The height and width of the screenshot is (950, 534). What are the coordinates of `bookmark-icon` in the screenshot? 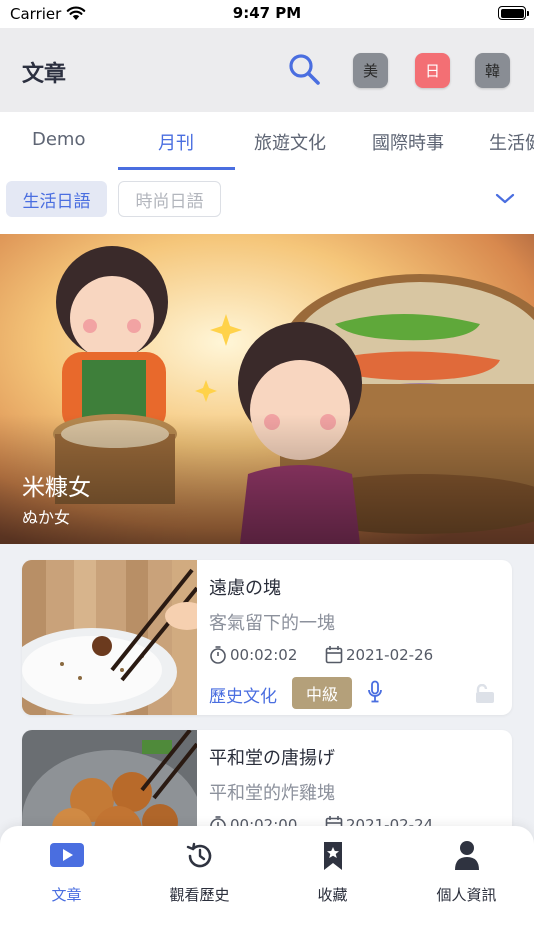 It's located at (332, 856).